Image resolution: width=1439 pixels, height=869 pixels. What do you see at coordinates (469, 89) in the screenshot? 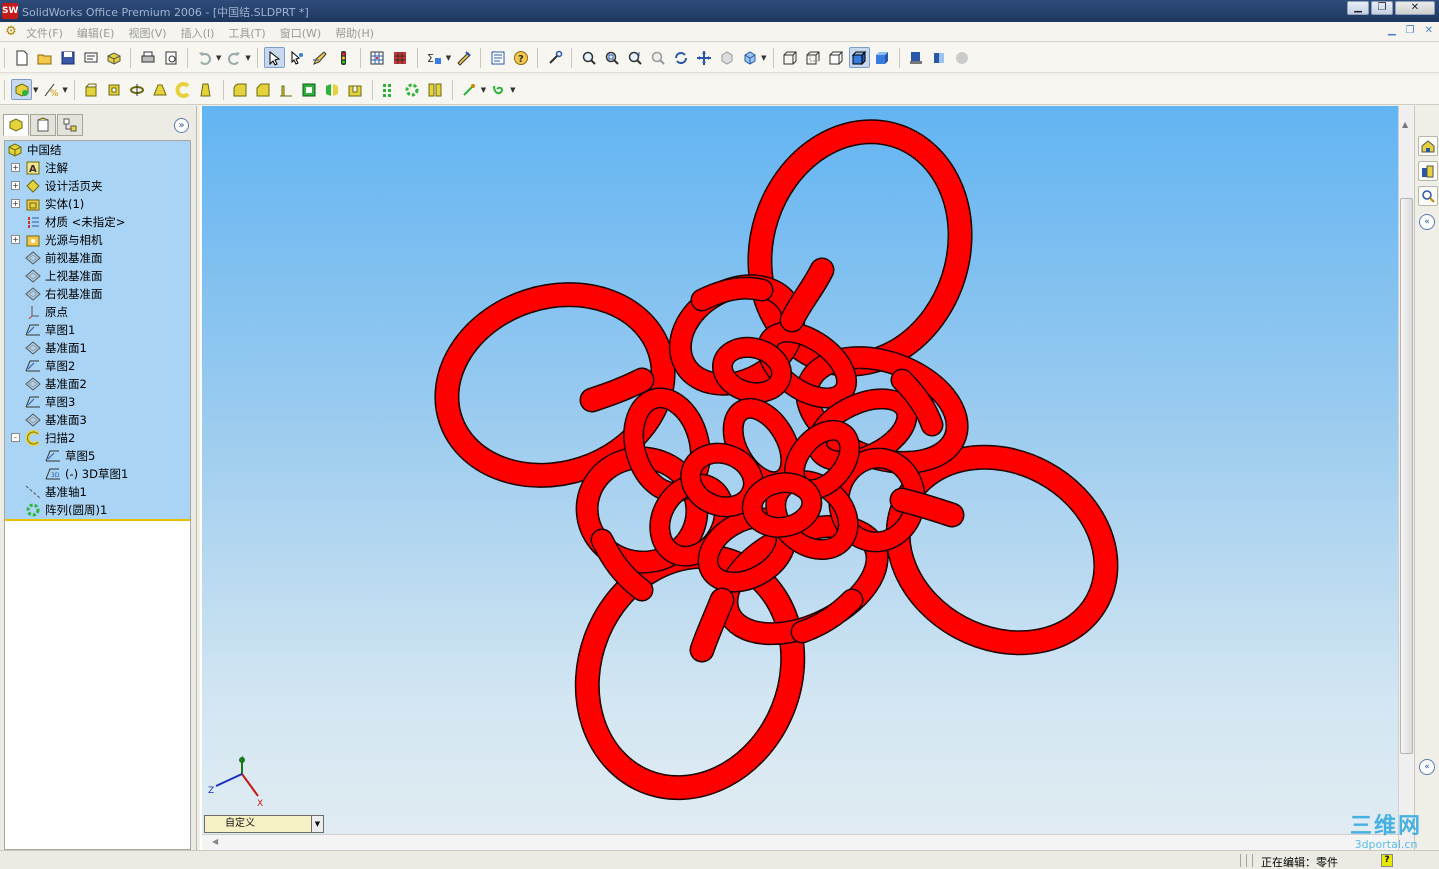
I see `sketch-relations-button` at bounding box center [469, 89].